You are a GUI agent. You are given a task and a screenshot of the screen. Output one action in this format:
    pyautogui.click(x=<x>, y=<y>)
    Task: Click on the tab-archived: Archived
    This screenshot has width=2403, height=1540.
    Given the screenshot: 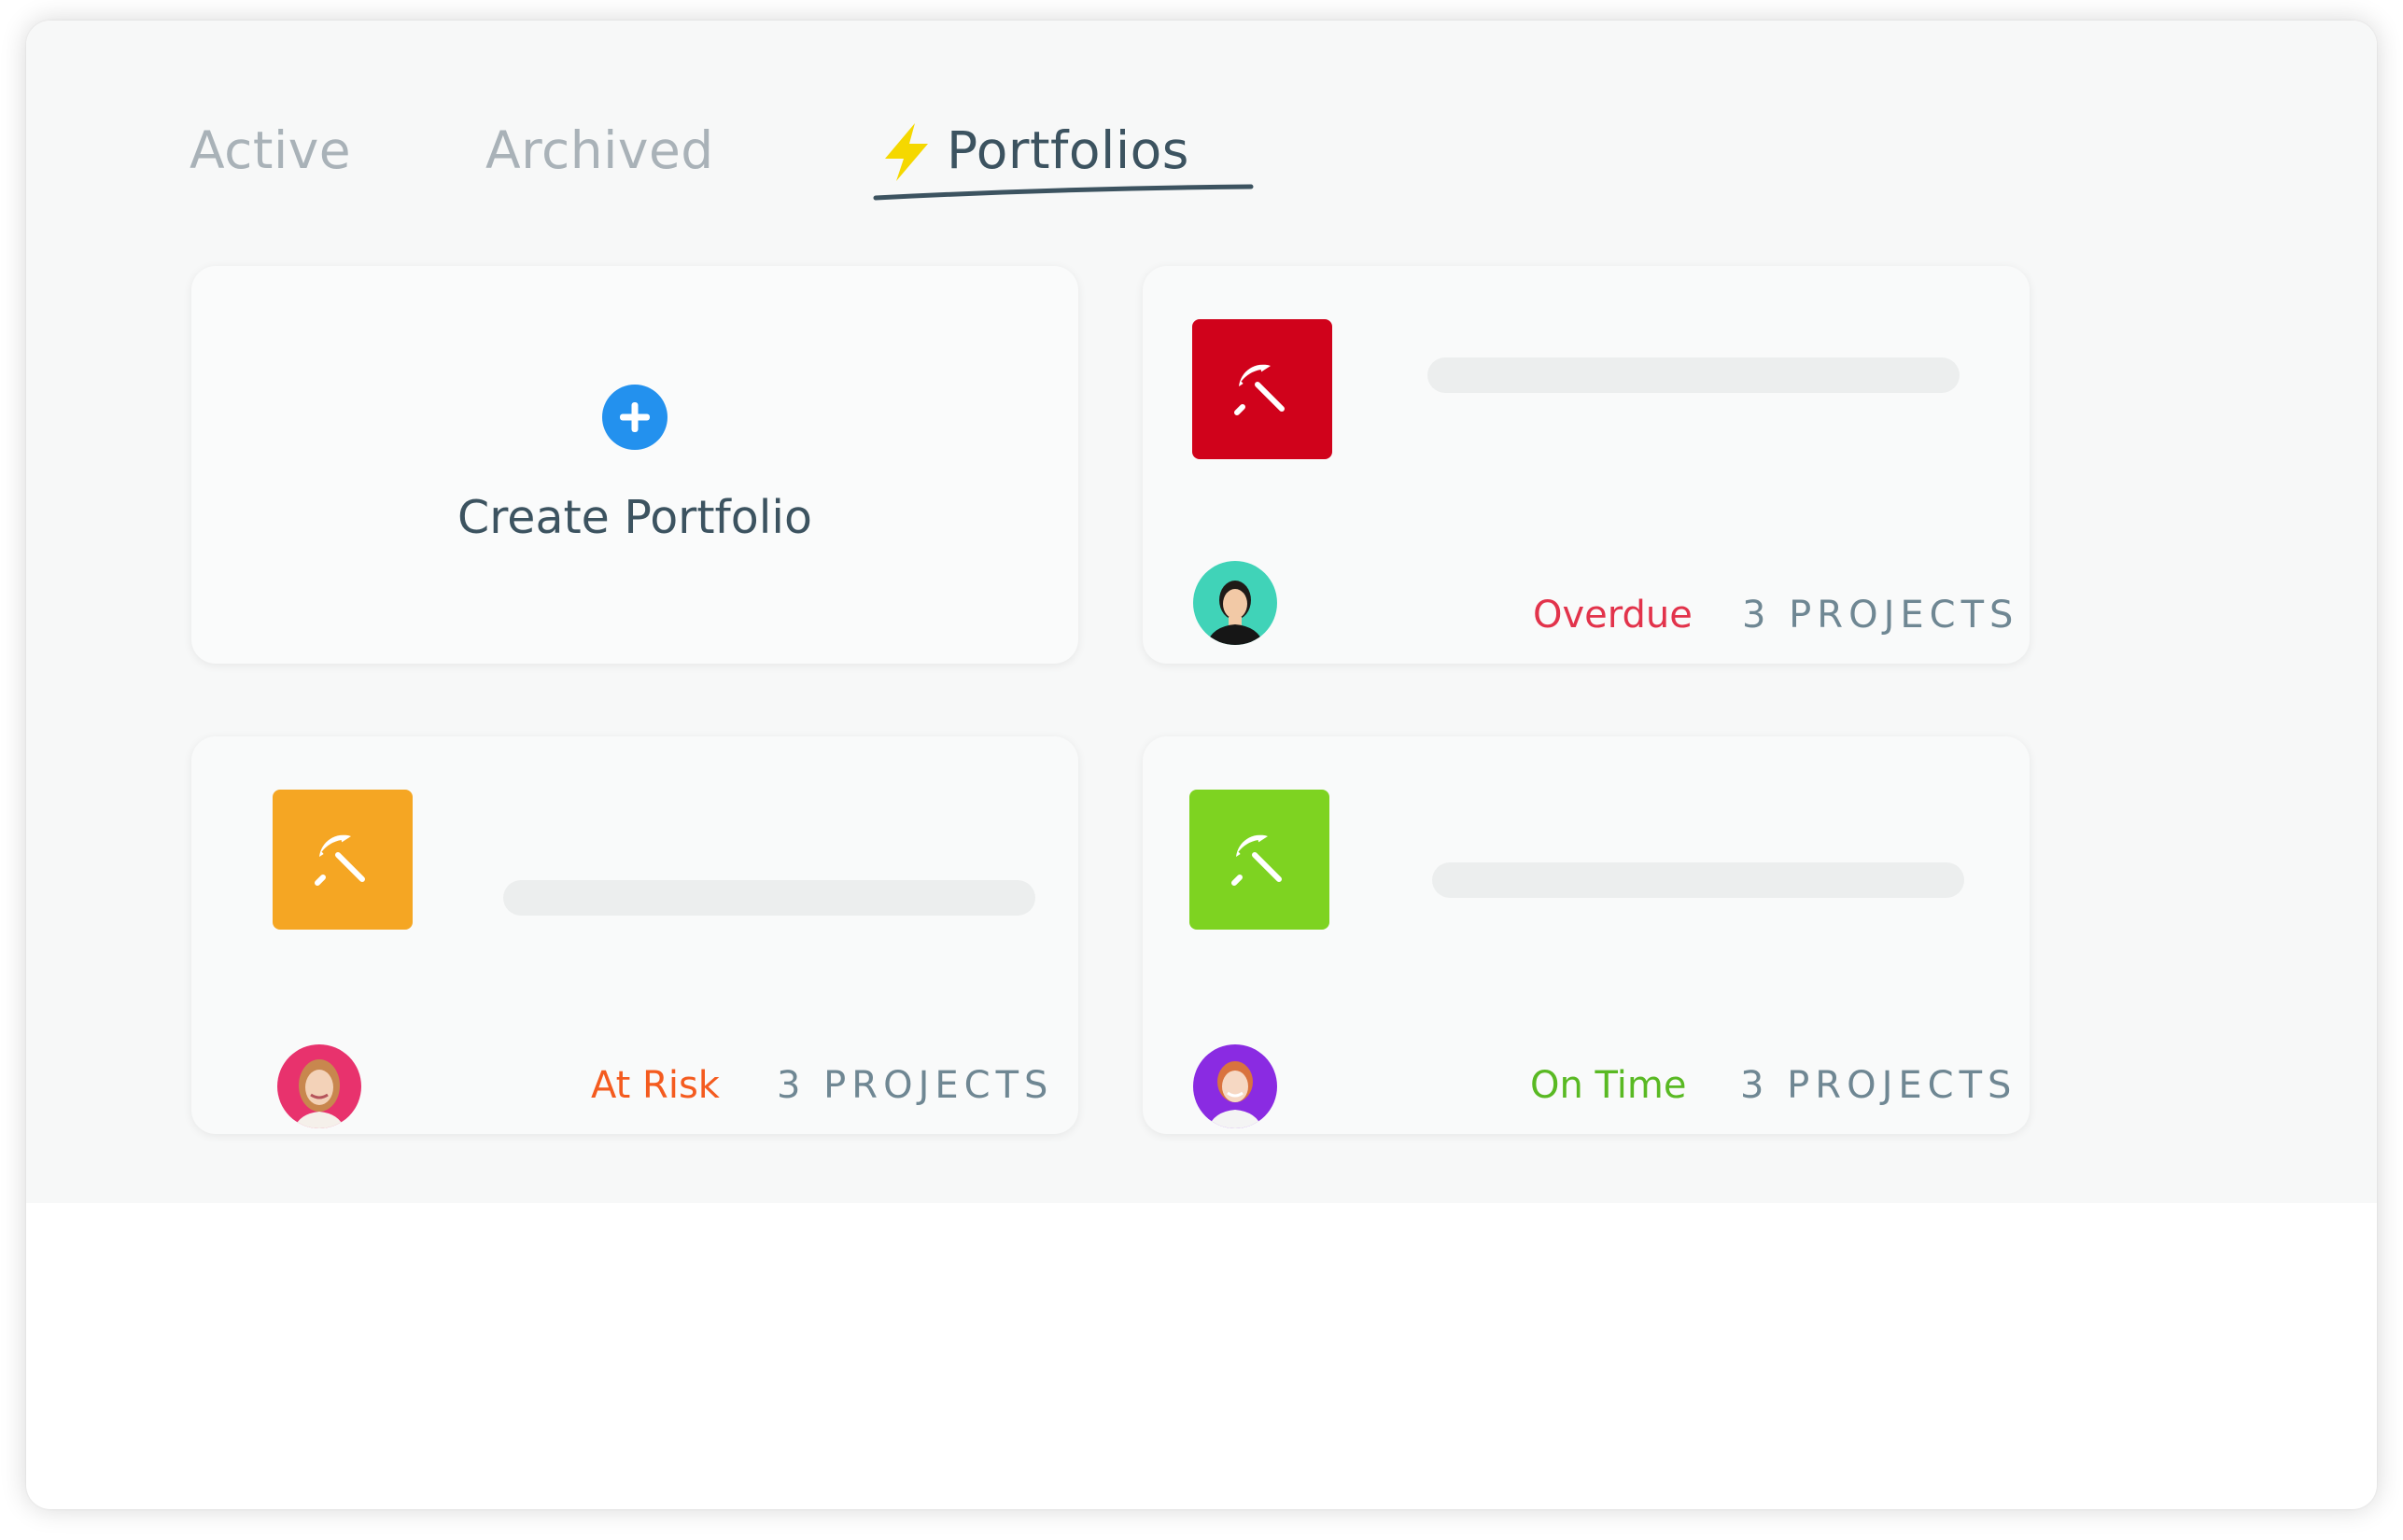 What is the action you would take?
    pyautogui.click(x=599, y=150)
    